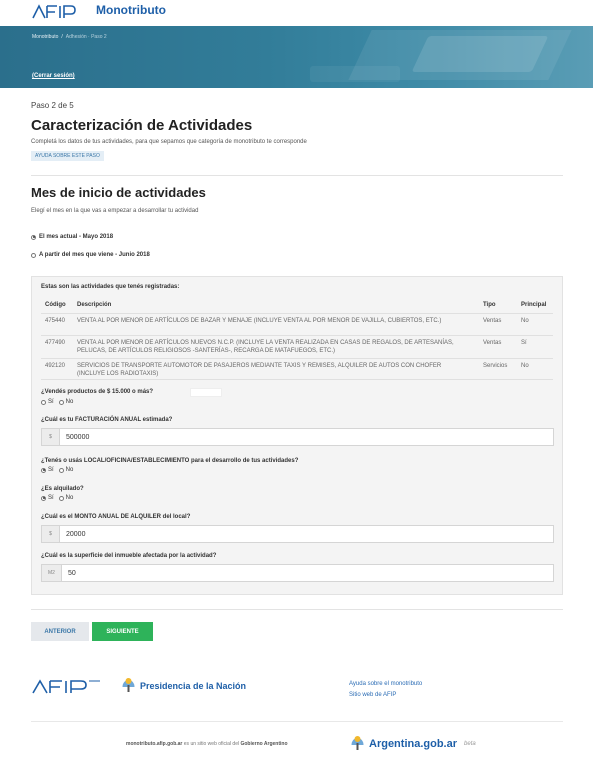 This screenshot has height=763, width=593. I want to click on cell-tipo: Servicios, so click(495, 366).